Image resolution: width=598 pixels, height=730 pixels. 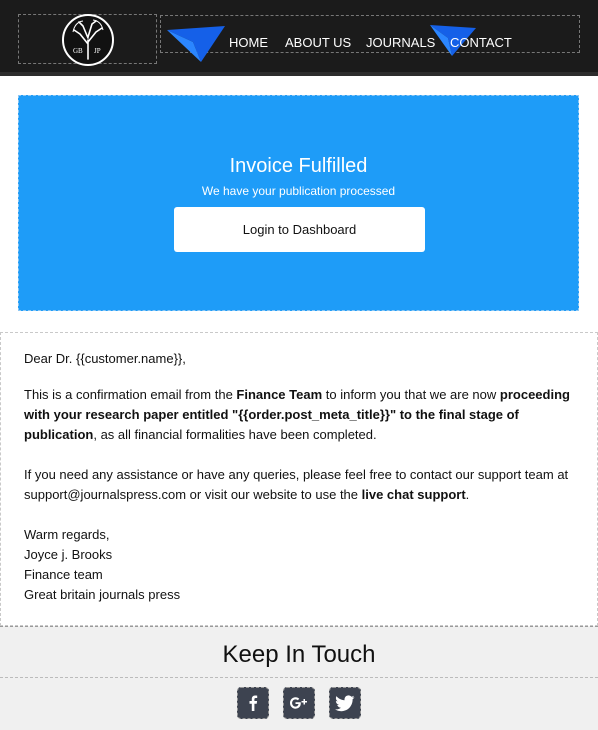 What do you see at coordinates (299, 703) in the screenshot?
I see `google-plus-icon` at bounding box center [299, 703].